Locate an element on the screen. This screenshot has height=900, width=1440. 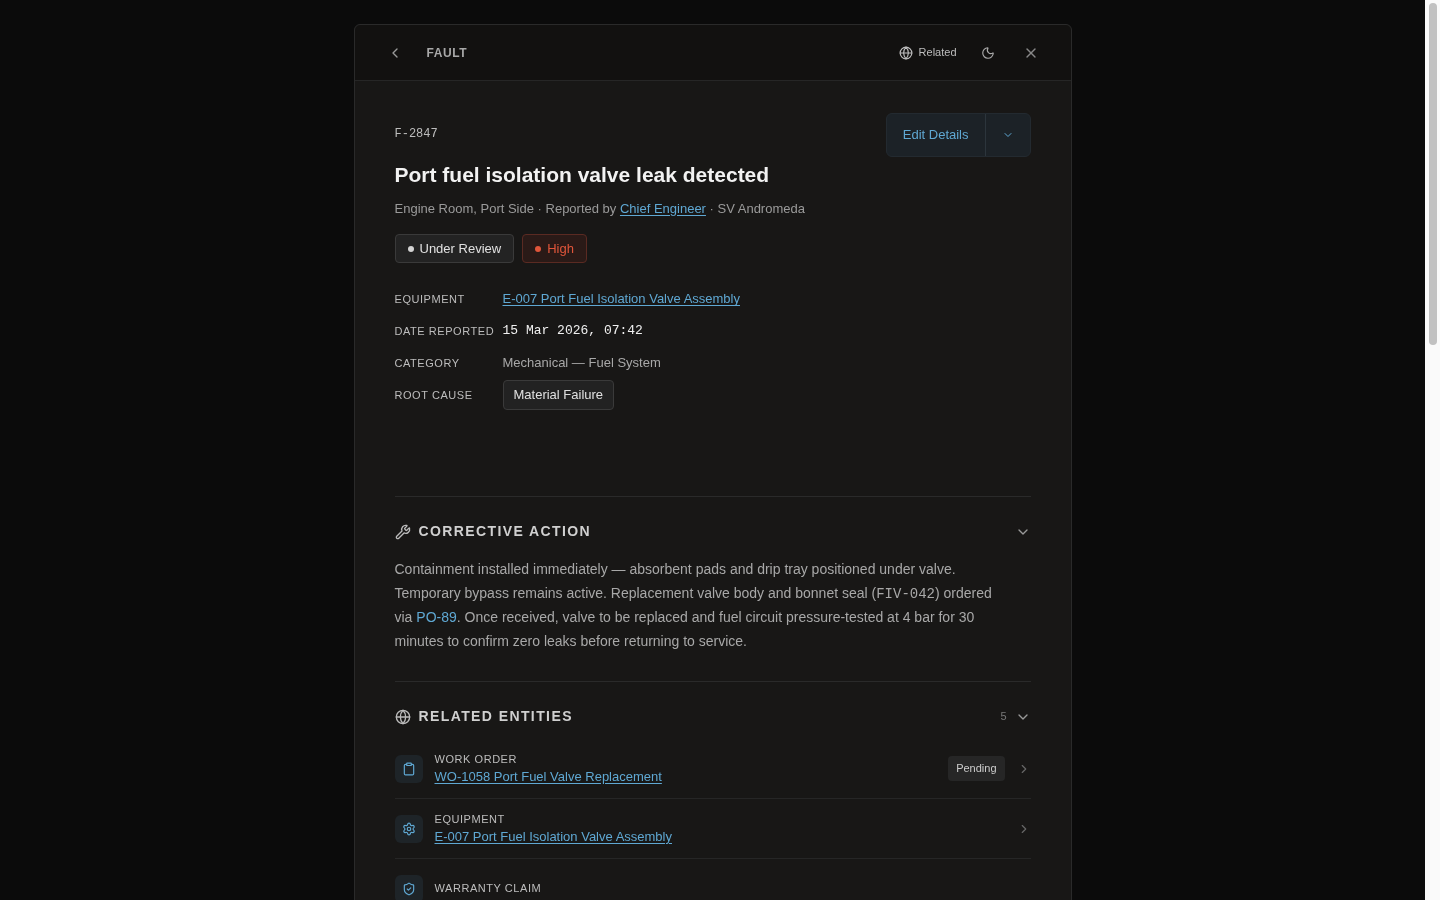
root-cause-tag: Material Failure is located at coordinates (558, 395).